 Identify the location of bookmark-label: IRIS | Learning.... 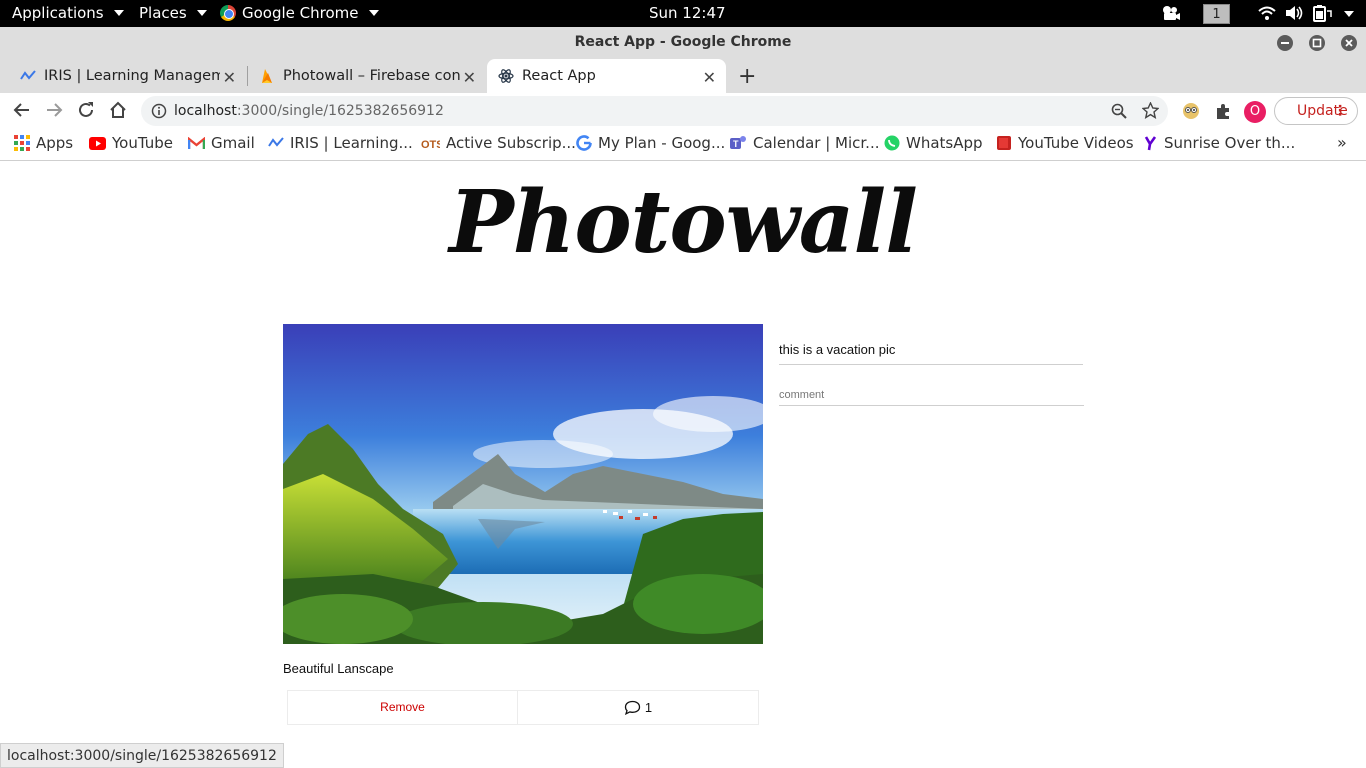
(351, 143).